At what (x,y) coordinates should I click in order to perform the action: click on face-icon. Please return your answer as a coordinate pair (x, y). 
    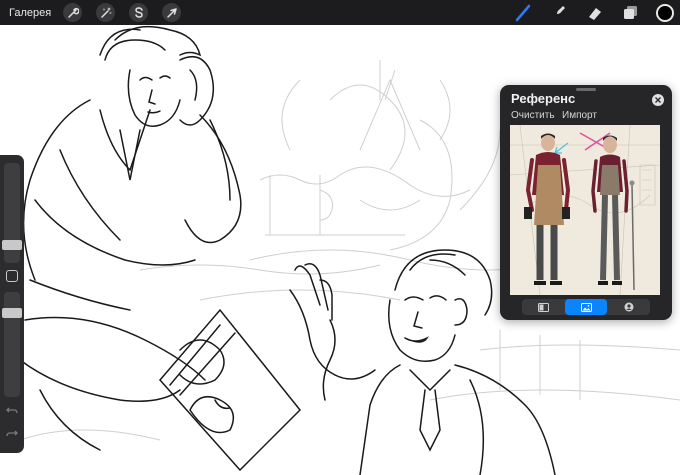
    Looking at the image, I should click on (629, 307).